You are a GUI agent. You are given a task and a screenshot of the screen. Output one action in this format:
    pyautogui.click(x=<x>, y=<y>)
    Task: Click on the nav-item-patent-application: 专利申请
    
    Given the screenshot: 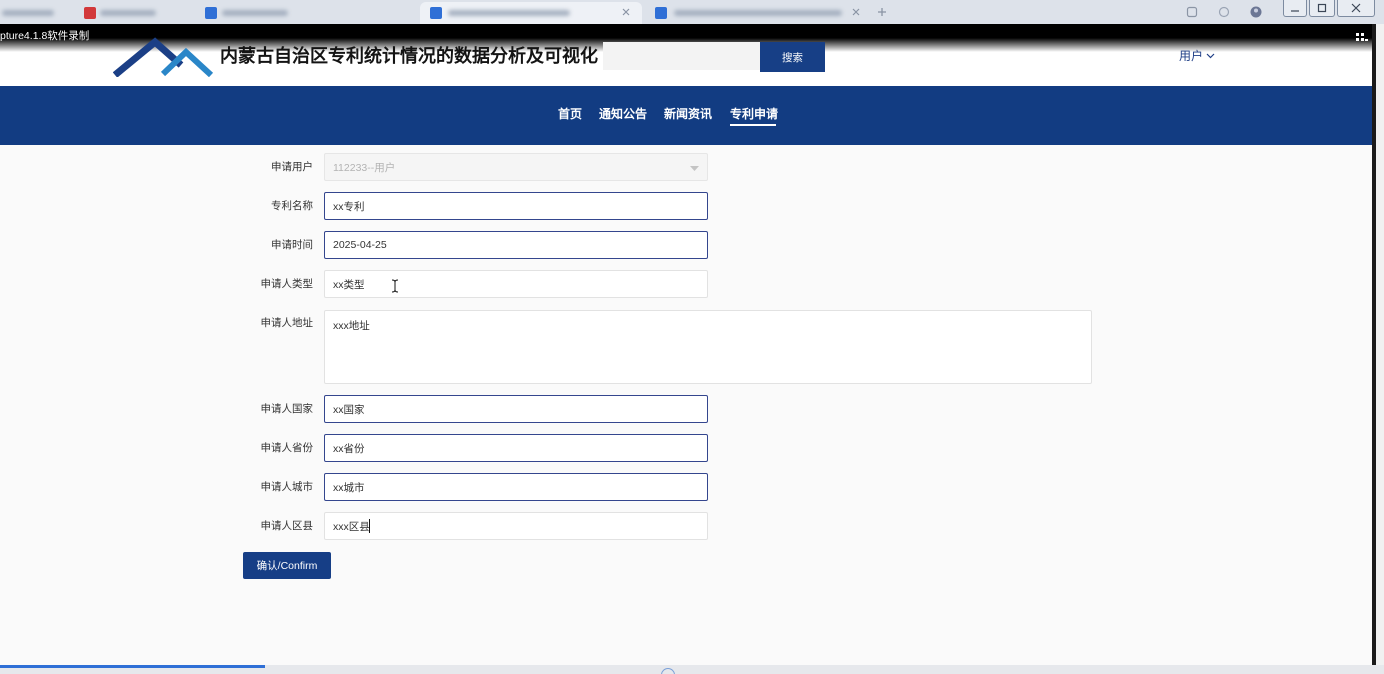 What is the action you would take?
    pyautogui.click(x=754, y=114)
    